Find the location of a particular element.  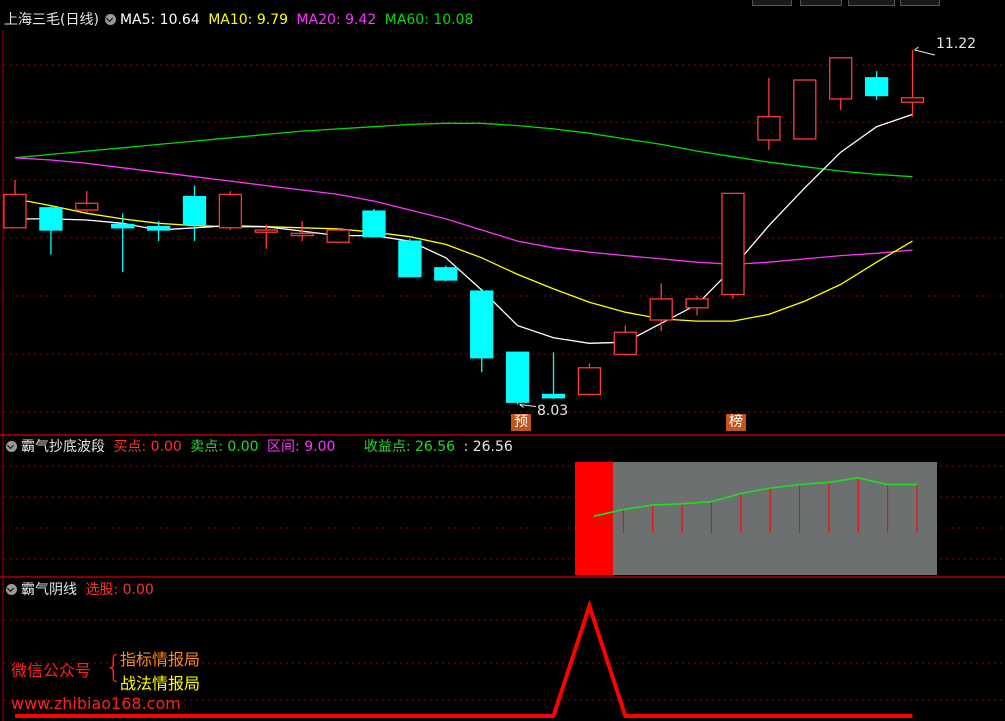

sell-point-label: 卖点: 0.00 is located at coordinates (224, 447).